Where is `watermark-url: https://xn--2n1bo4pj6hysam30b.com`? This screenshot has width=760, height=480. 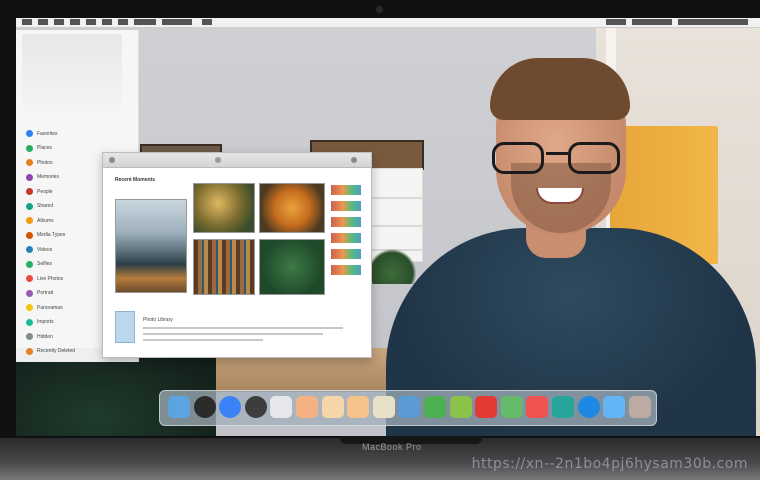
watermark-url: https://xn--2n1bo4pj6hysam30b.com is located at coordinates (609, 464).